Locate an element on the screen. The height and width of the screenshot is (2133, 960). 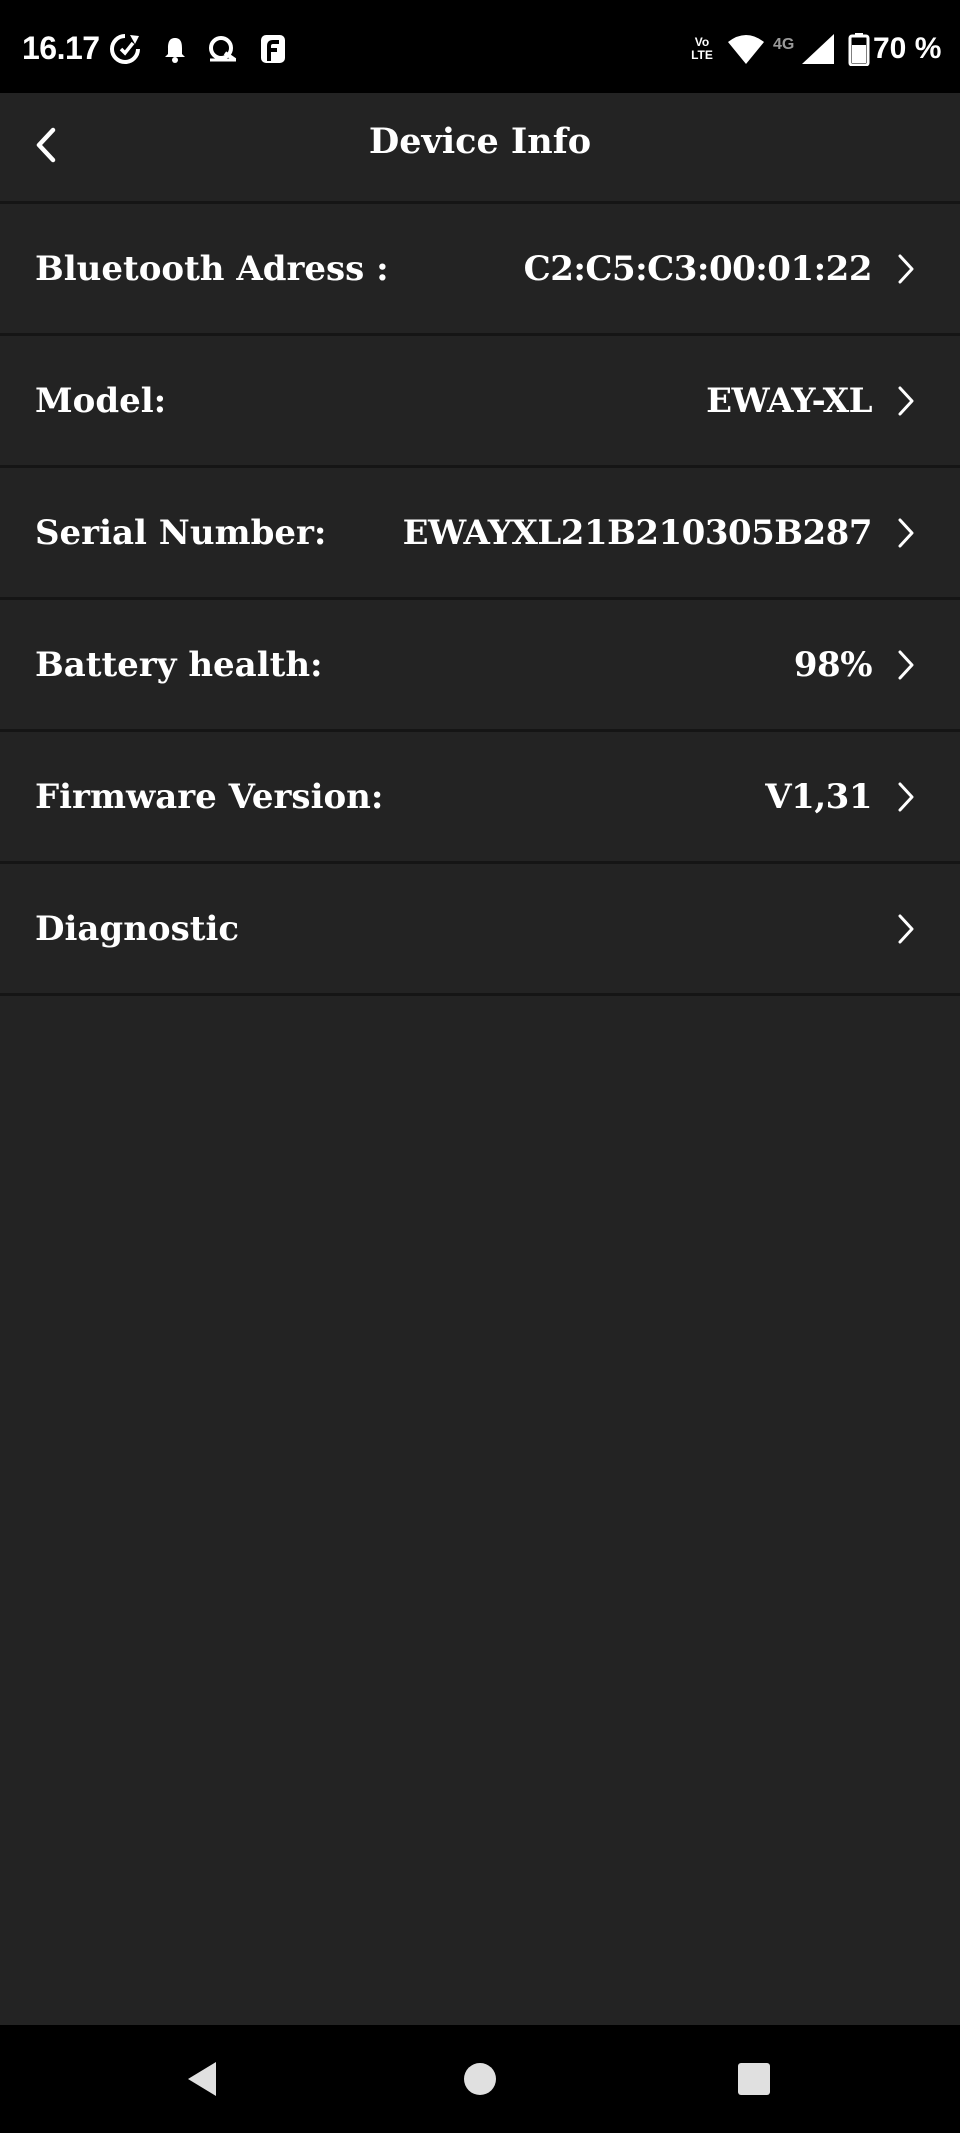
volte-bottom-text: LTE is located at coordinates (702, 55).